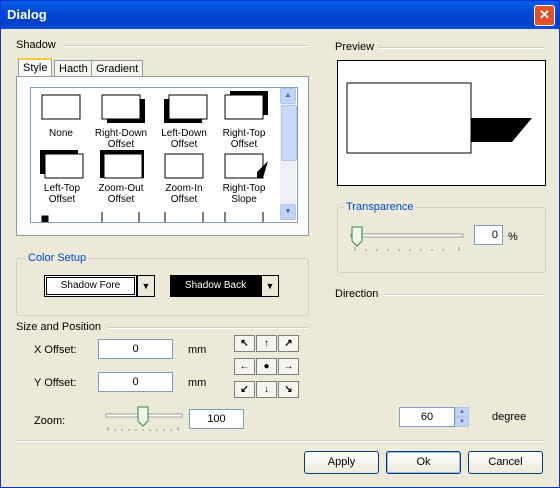  What do you see at coordinates (122, 164) in the screenshot?
I see `zoom-out-offset-icon` at bounding box center [122, 164].